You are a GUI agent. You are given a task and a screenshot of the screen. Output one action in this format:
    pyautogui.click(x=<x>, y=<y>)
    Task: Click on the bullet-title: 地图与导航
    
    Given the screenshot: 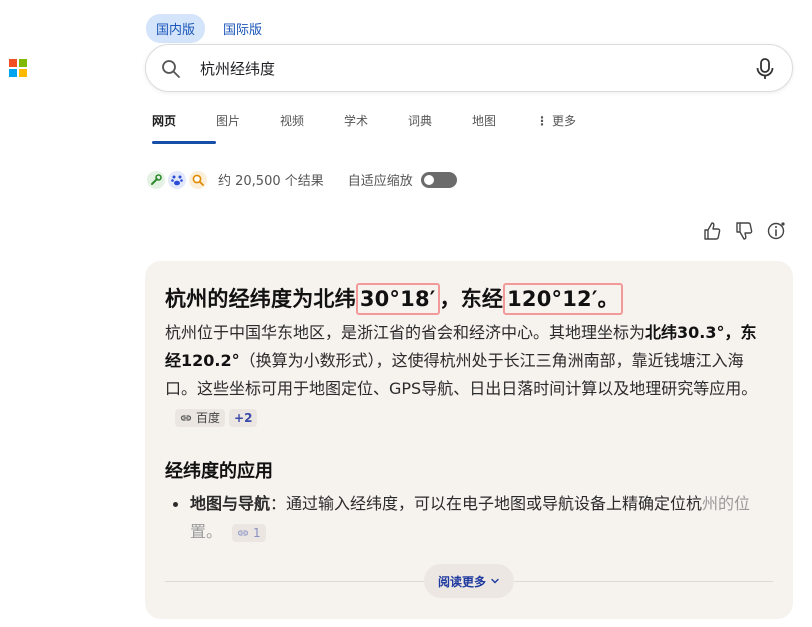 What is the action you would take?
    pyautogui.click(x=230, y=503)
    